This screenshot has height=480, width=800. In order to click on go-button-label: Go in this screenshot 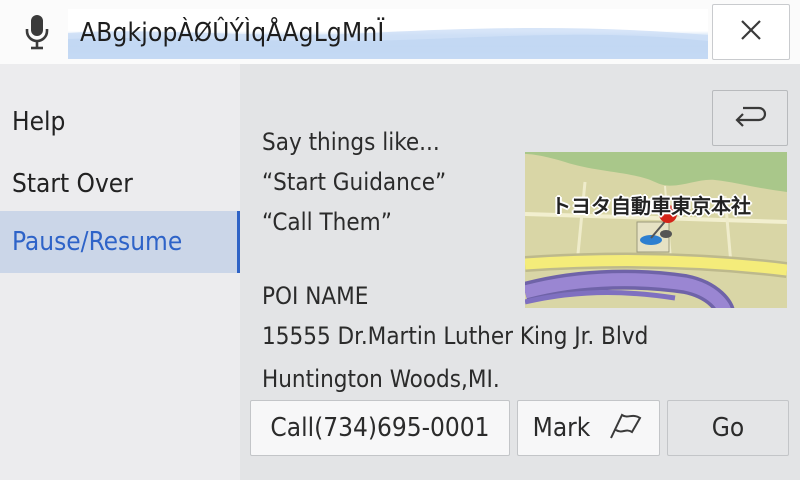, I will do `click(728, 428)`.